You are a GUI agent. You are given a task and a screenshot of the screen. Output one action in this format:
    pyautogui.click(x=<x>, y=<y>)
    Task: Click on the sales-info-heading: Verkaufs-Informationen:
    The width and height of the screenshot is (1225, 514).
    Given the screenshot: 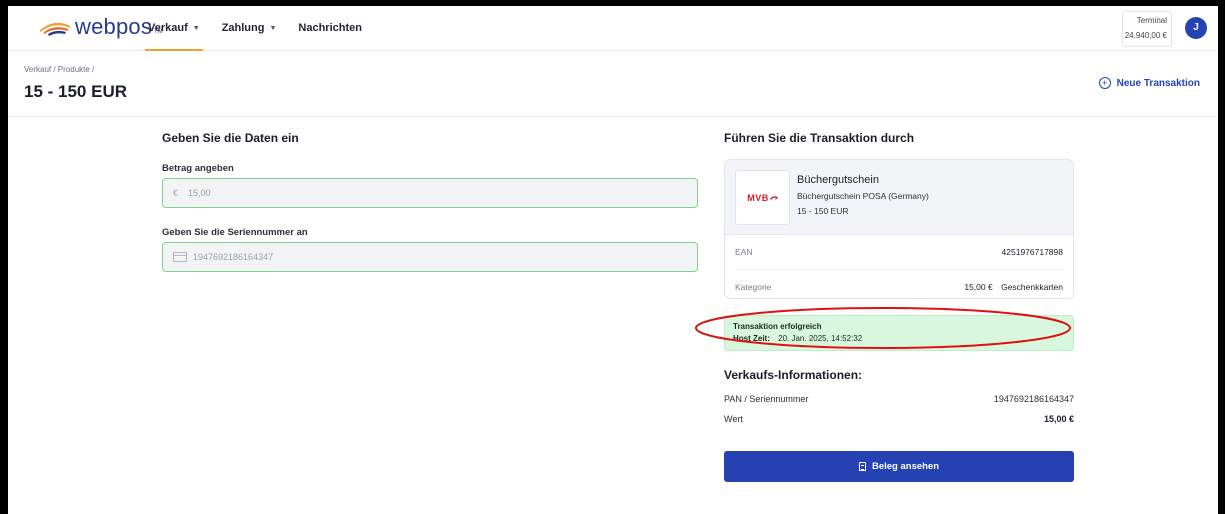 What is the action you would take?
    pyautogui.click(x=793, y=375)
    